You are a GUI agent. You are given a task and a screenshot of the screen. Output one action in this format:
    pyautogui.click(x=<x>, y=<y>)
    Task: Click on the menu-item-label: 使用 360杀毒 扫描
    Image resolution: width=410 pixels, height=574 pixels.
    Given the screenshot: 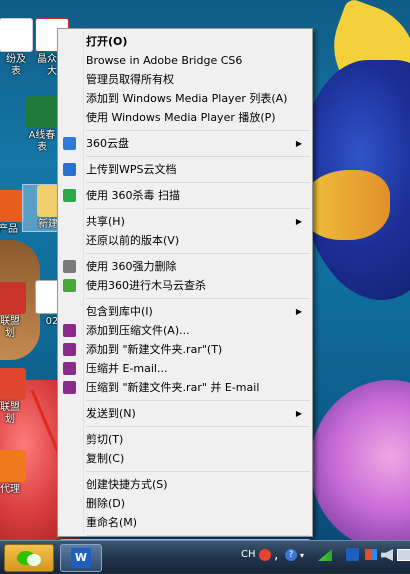 What is the action you would take?
    pyautogui.click(x=133, y=195)
    